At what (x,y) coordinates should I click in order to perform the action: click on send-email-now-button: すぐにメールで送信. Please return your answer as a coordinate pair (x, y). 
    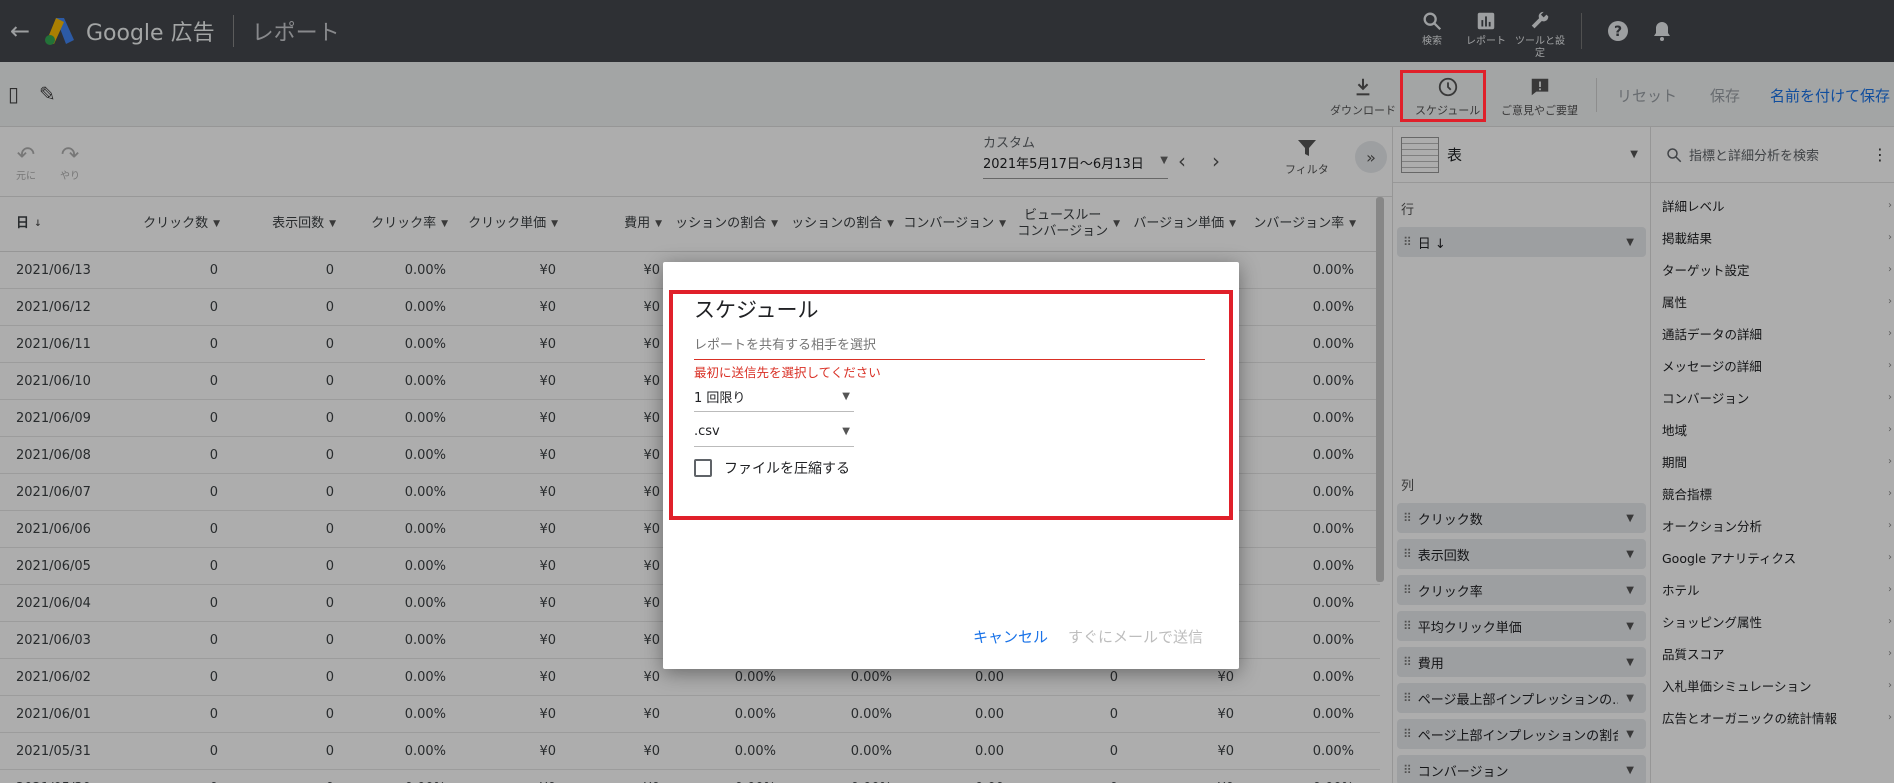
    Looking at the image, I should click on (1135, 636).